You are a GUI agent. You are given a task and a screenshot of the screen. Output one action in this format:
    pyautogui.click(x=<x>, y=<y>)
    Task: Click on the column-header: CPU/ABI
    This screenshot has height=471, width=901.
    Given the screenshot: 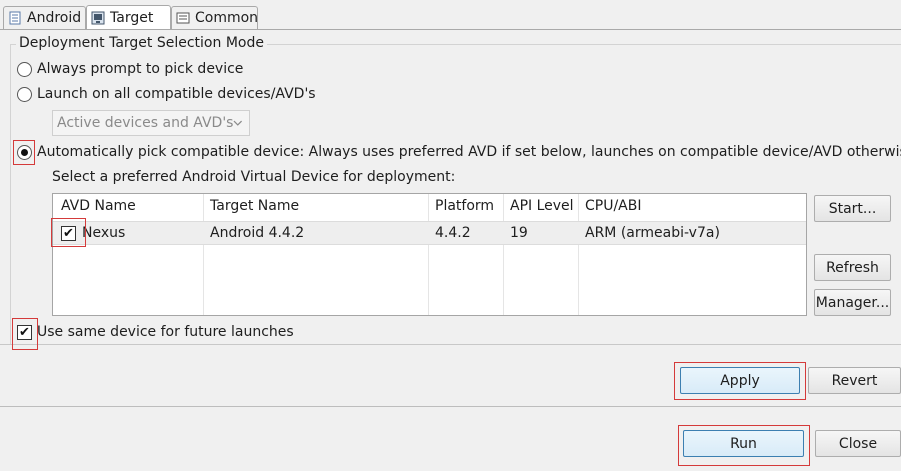 What is the action you would take?
    pyautogui.click(x=613, y=206)
    